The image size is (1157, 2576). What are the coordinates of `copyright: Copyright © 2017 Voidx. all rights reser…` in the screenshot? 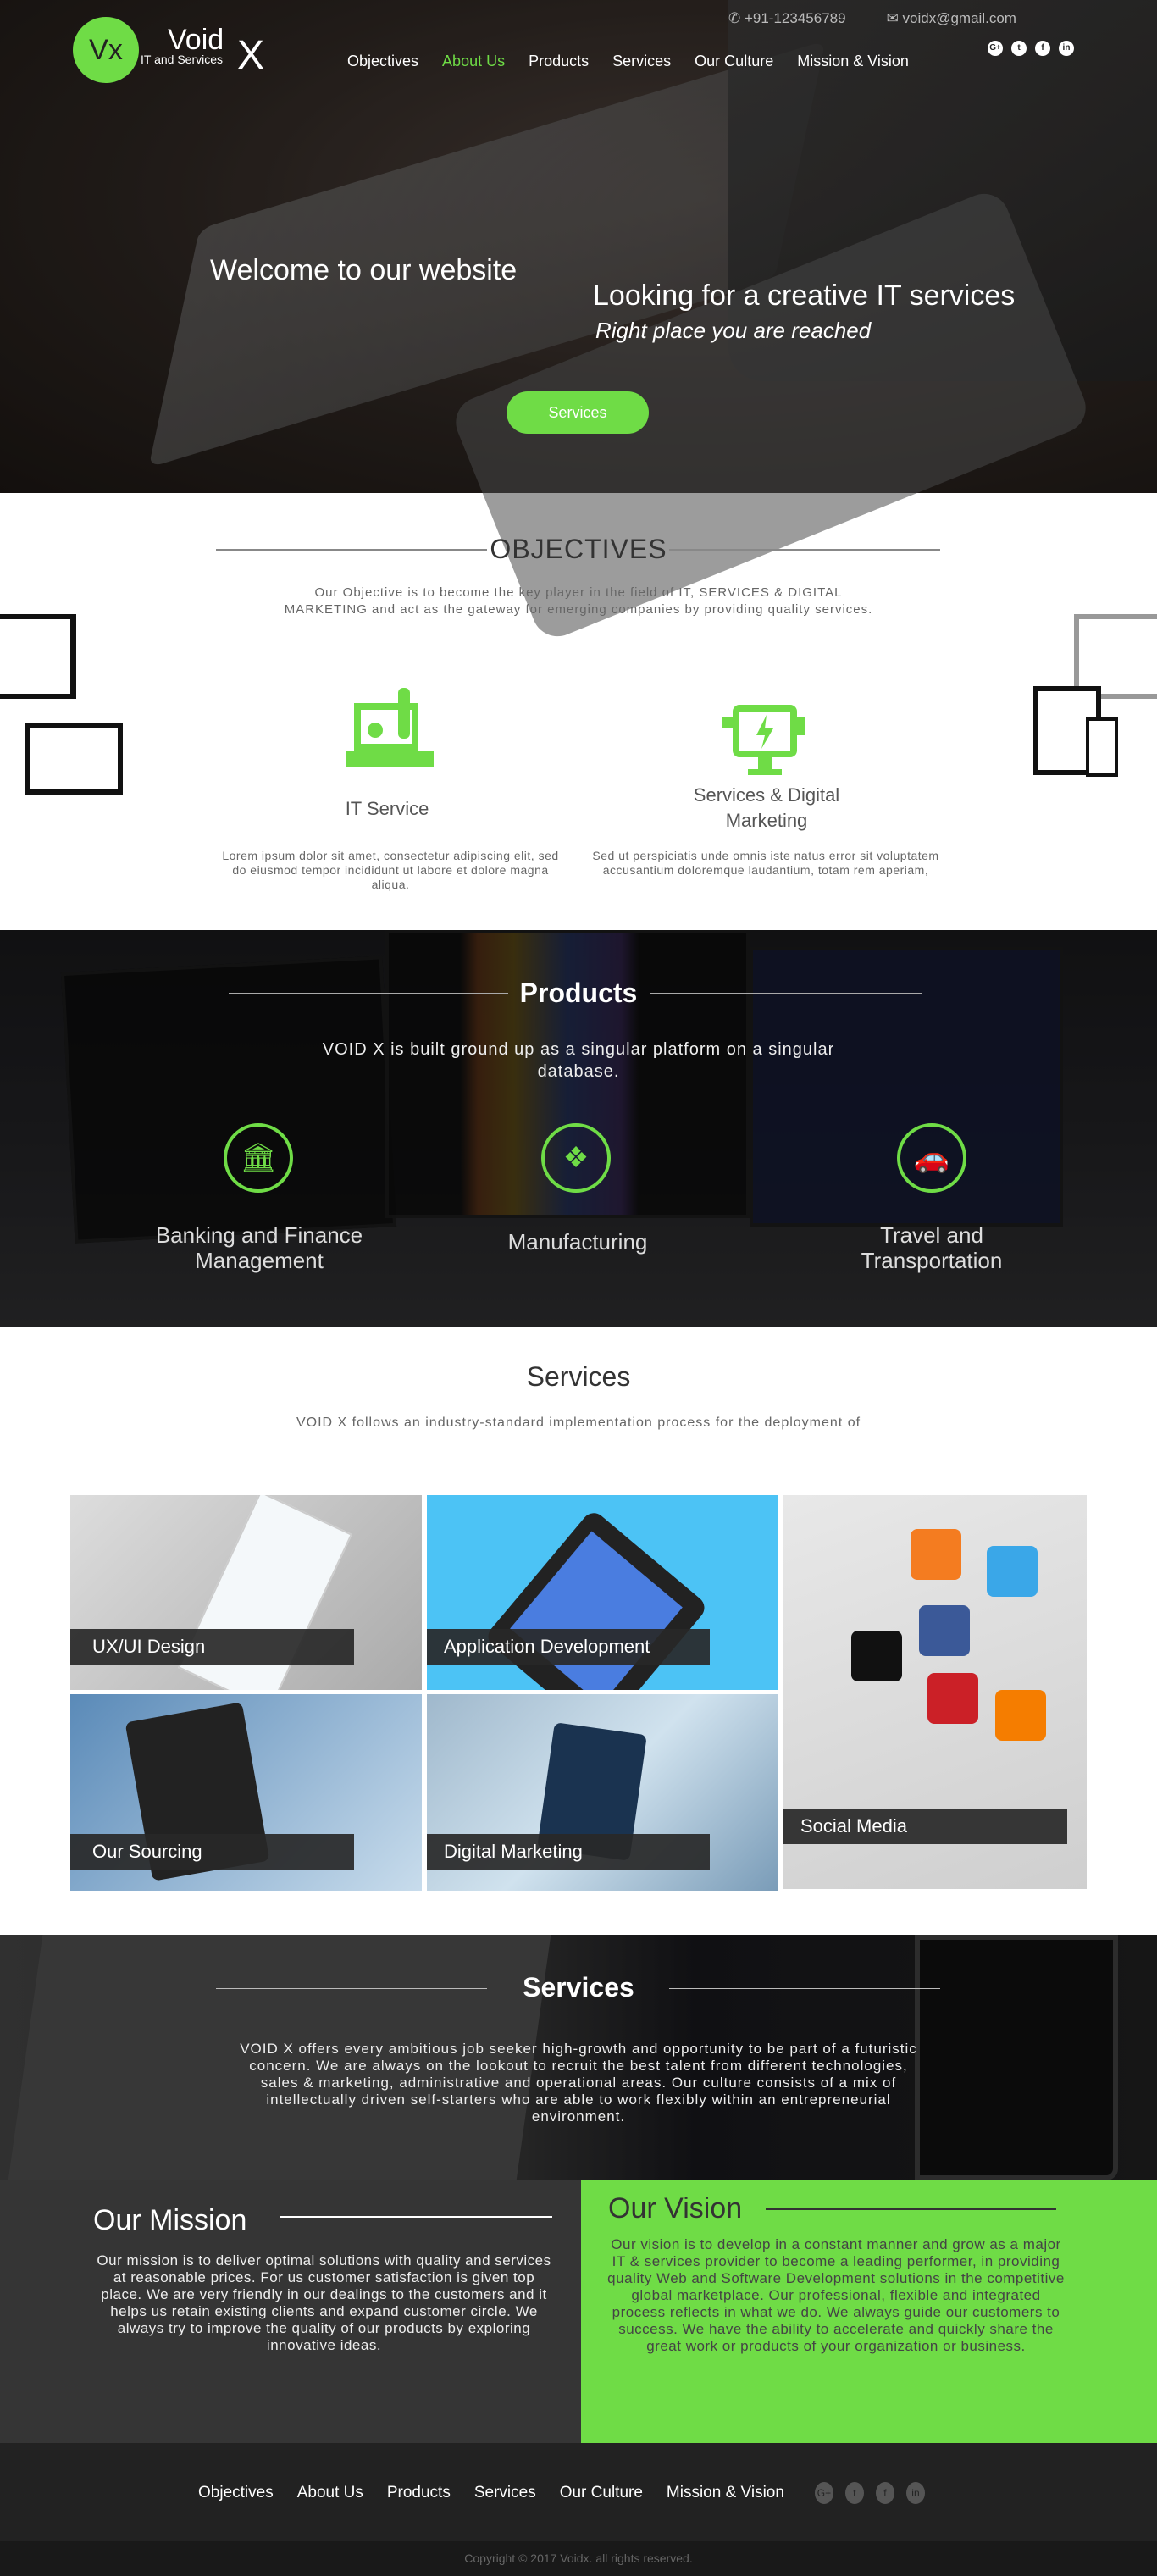 It's located at (578, 2558).